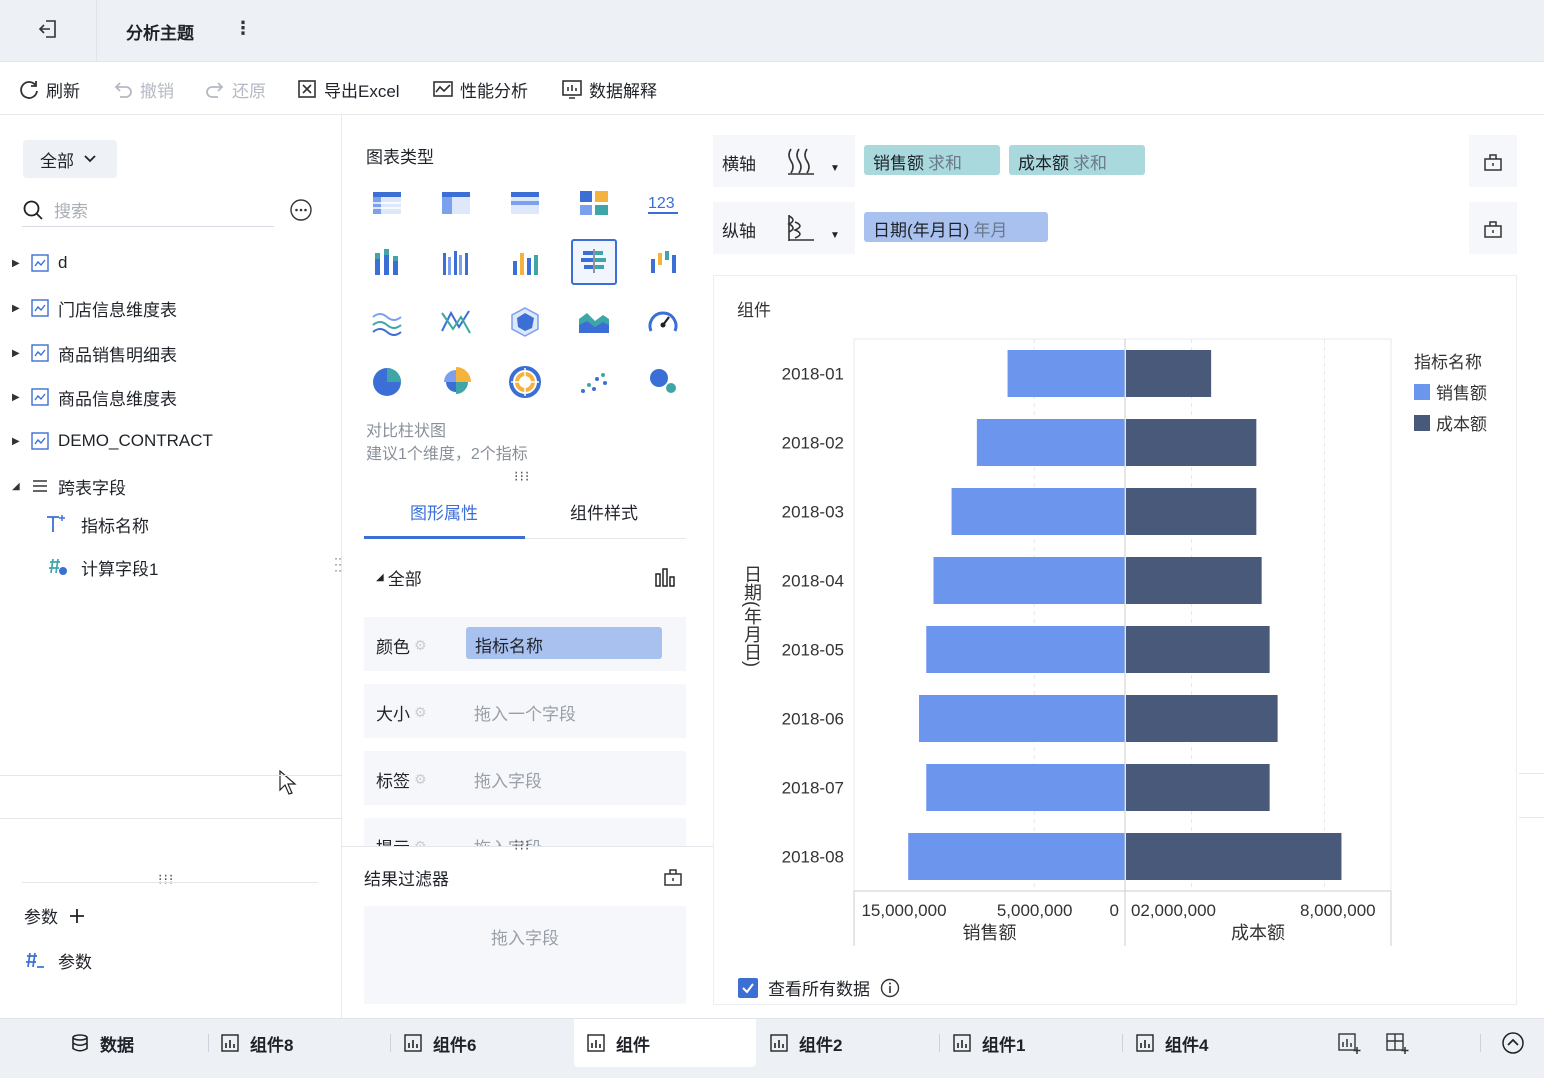 The image size is (1544, 1078). Describe the element at coordinates (387, 322) in the screenshot. I see `chart-type-line` at that location.